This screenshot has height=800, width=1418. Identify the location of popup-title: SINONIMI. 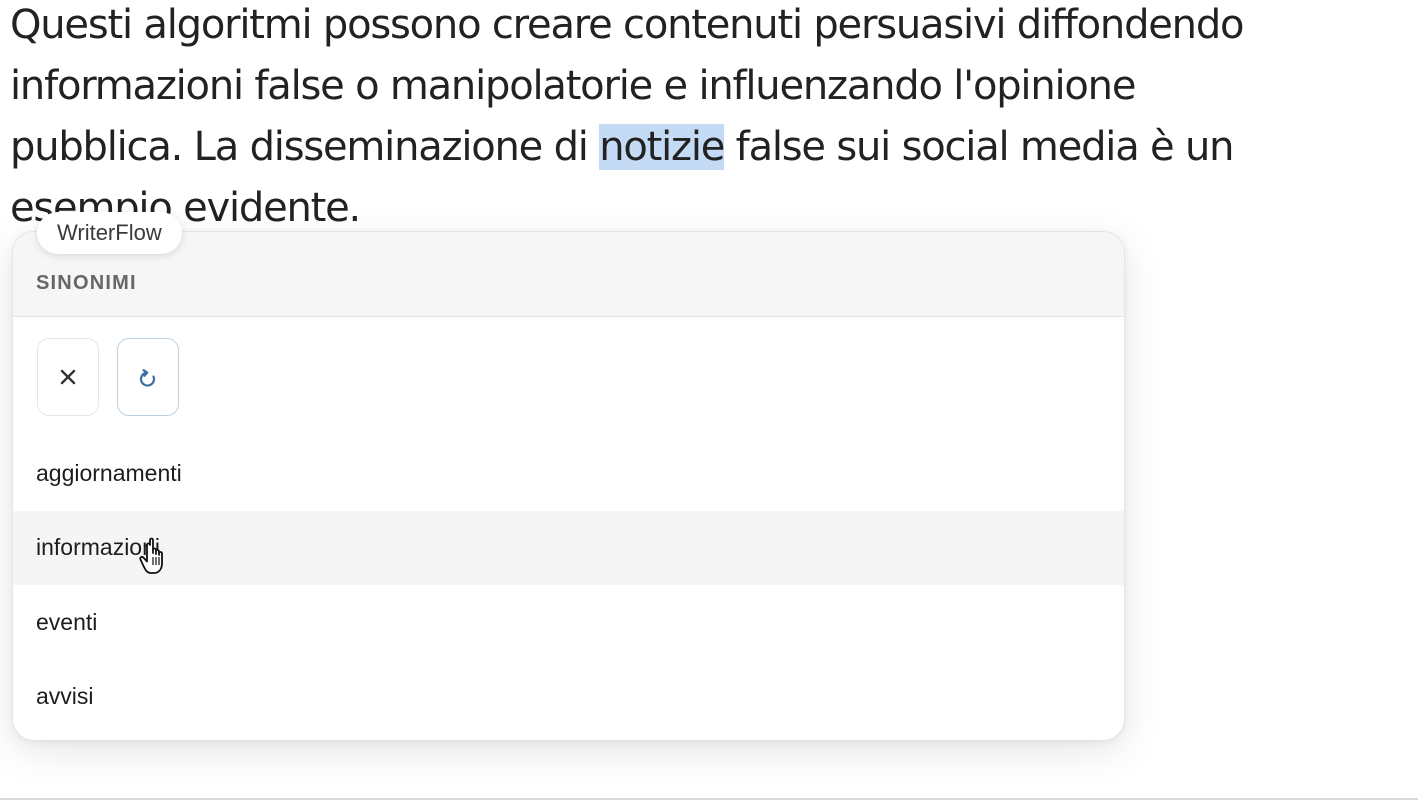
(86, 283).